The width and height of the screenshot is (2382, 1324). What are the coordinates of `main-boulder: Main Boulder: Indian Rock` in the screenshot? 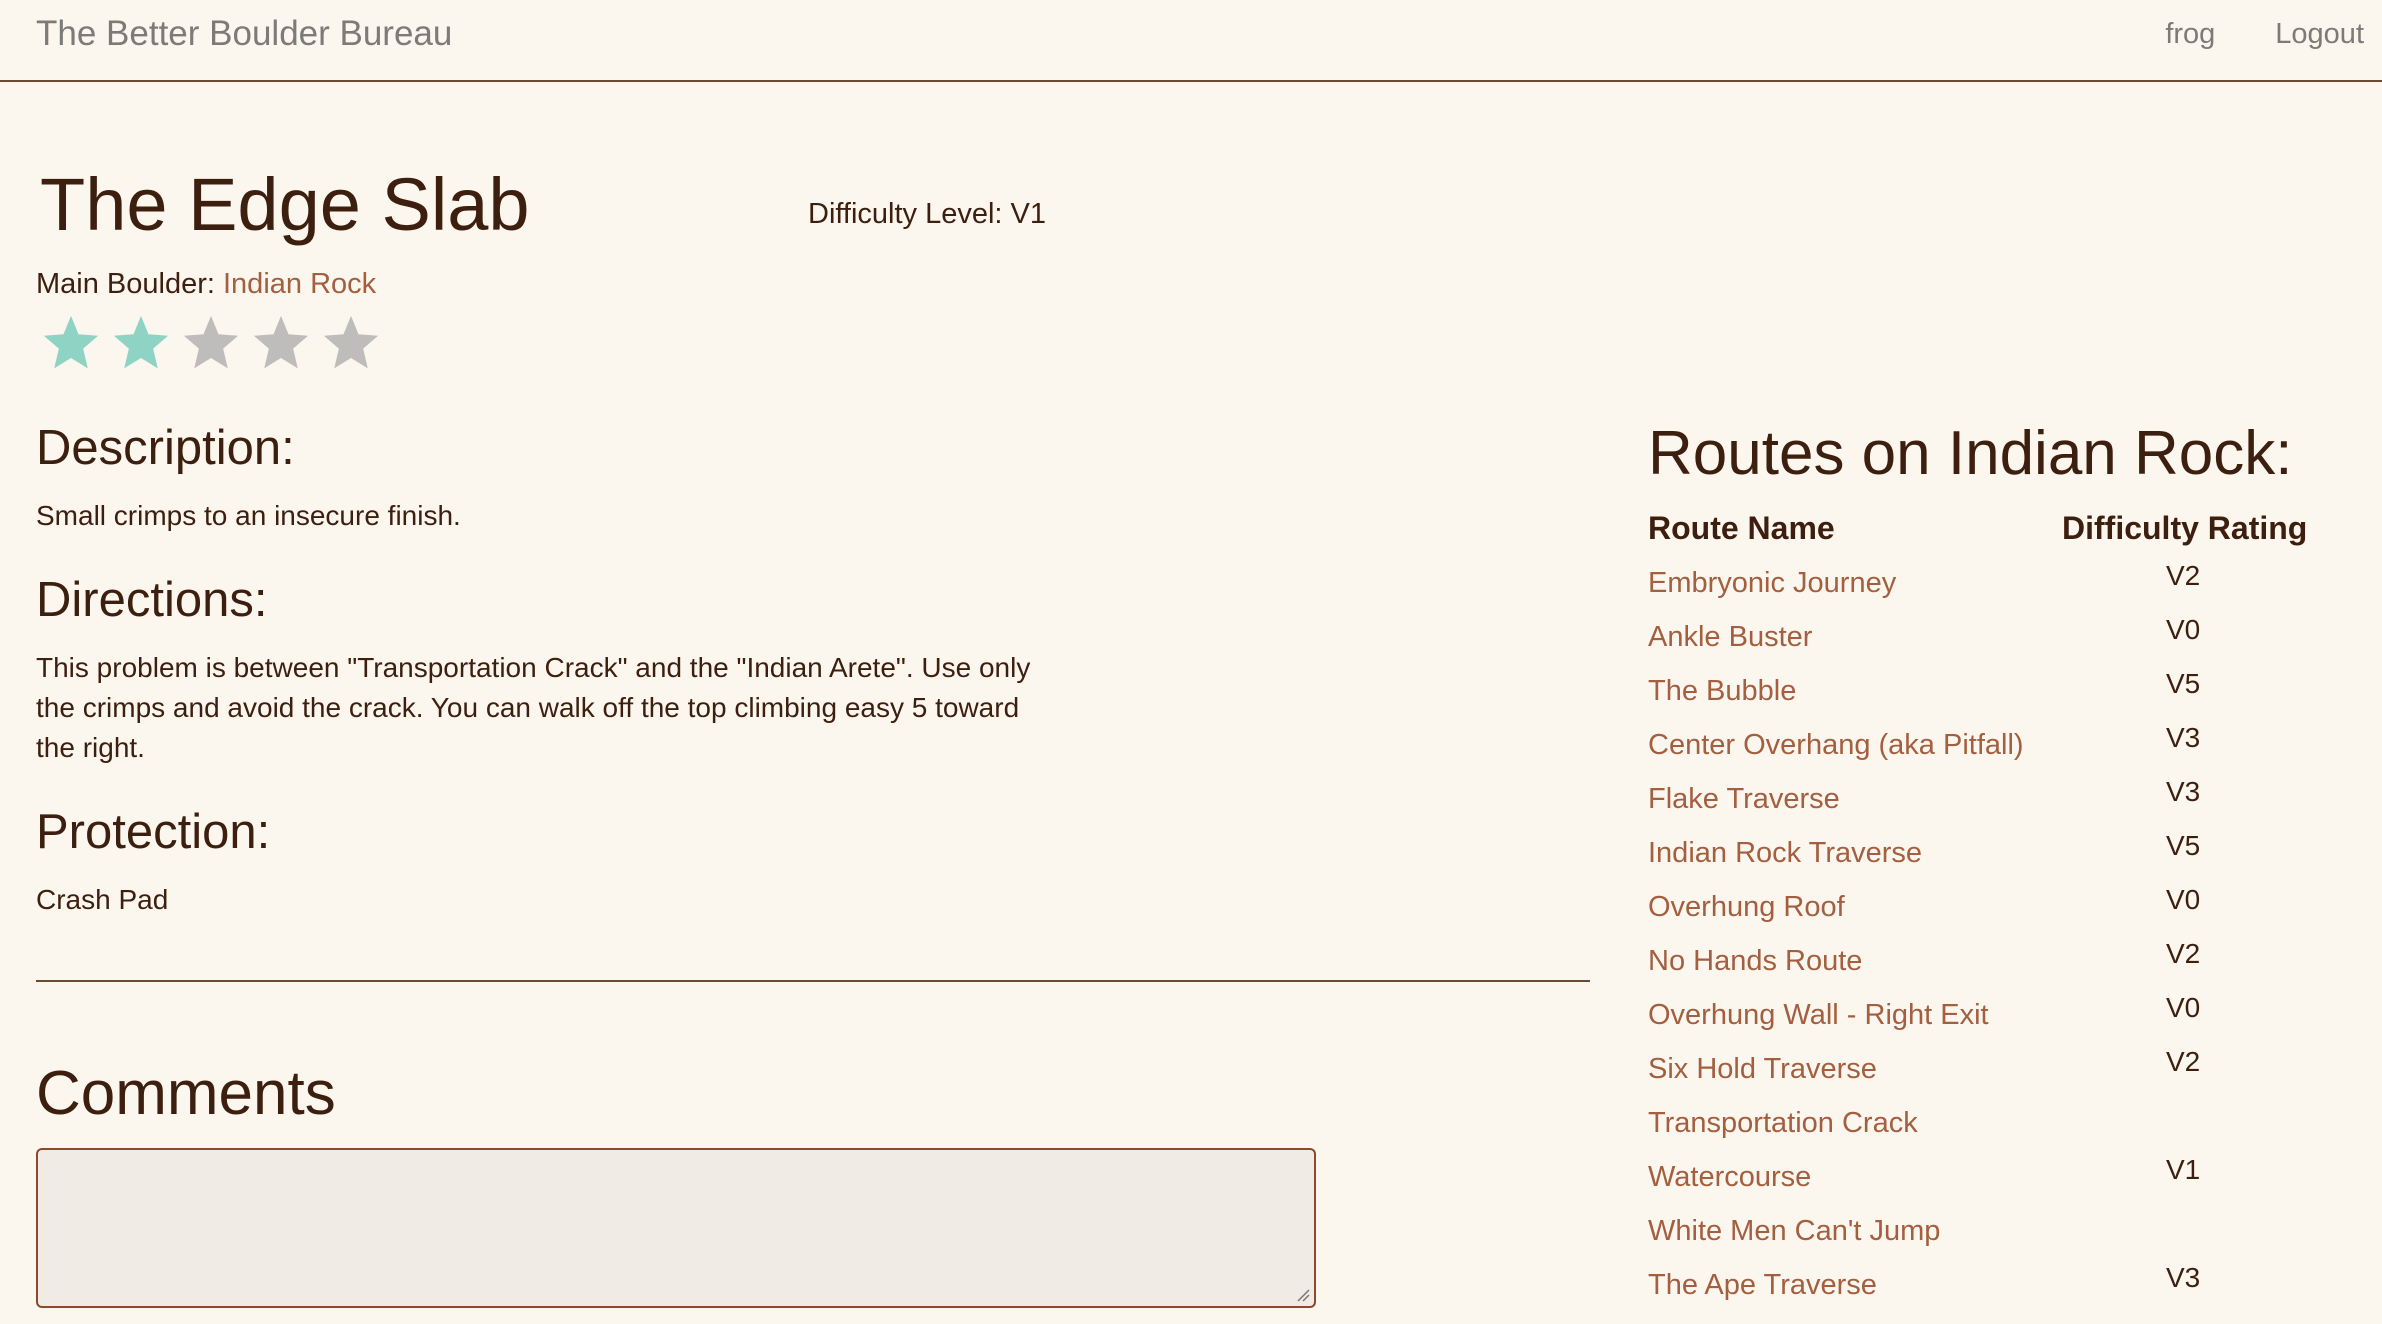 It's located at (206, 284).